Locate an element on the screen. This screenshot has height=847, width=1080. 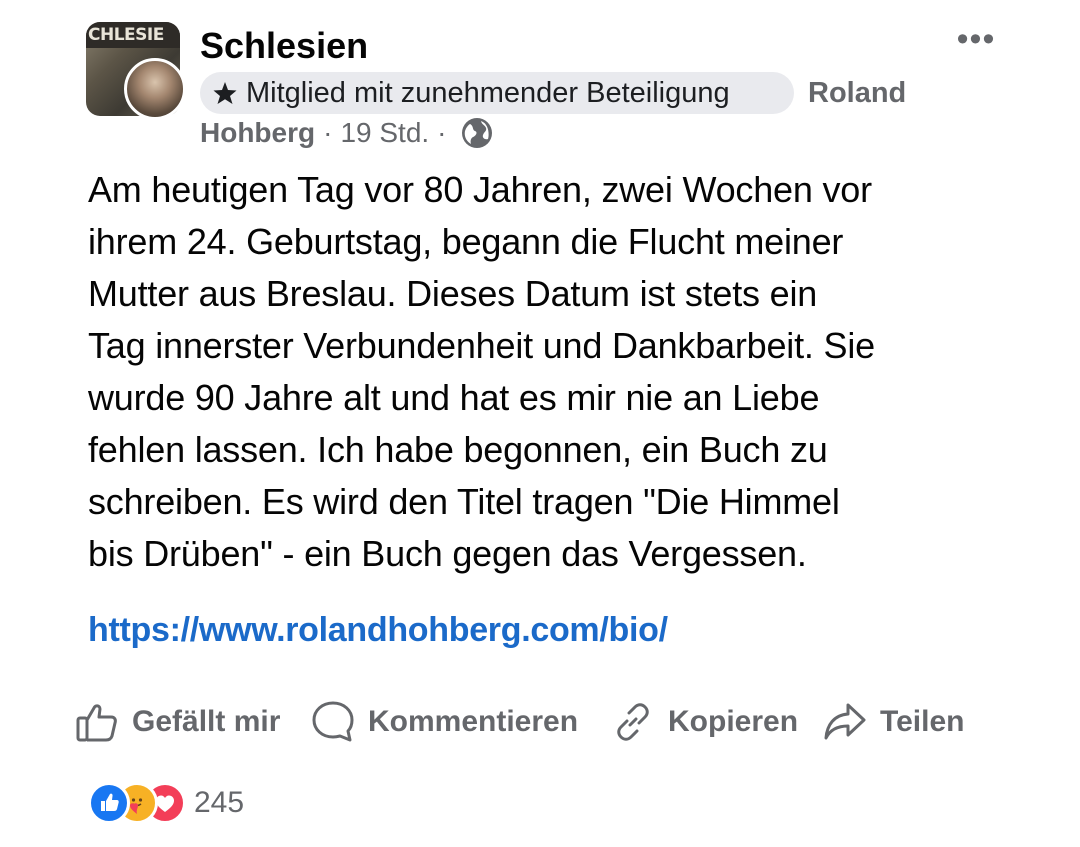
member-badge-label: Mitglied mit zunehmender Beteiligung is located at coordinates (488, 93).